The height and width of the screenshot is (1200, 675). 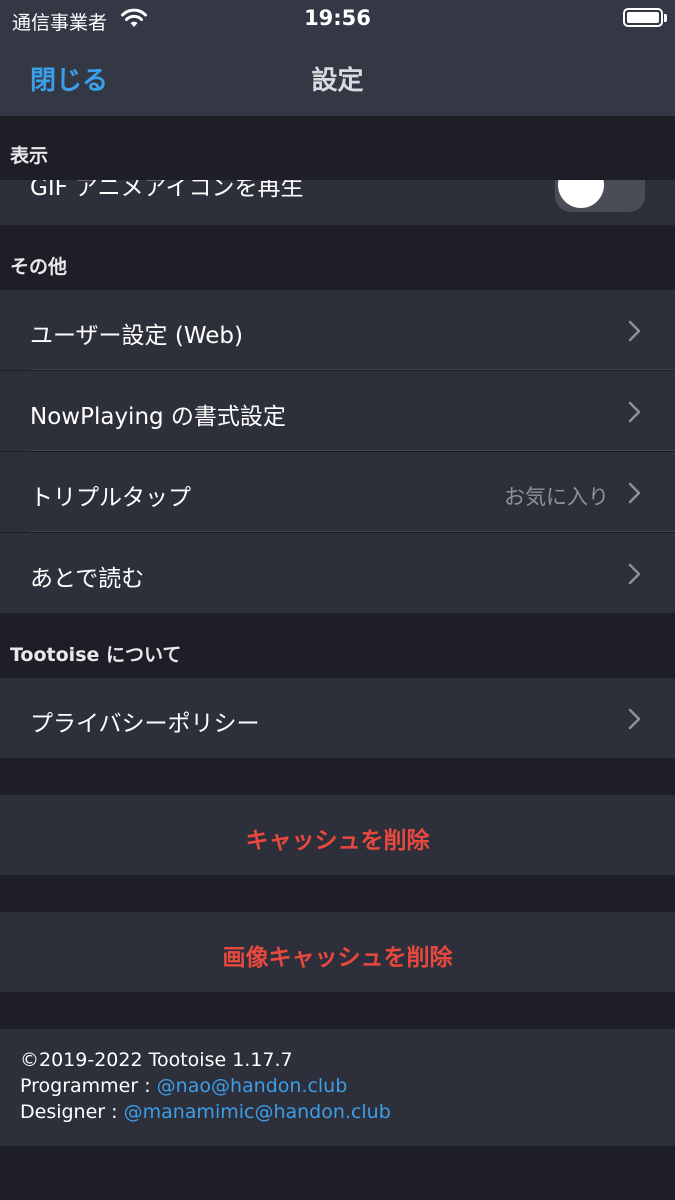 I want to click on designer-label: Designer :, so click(x=72, y=1112).